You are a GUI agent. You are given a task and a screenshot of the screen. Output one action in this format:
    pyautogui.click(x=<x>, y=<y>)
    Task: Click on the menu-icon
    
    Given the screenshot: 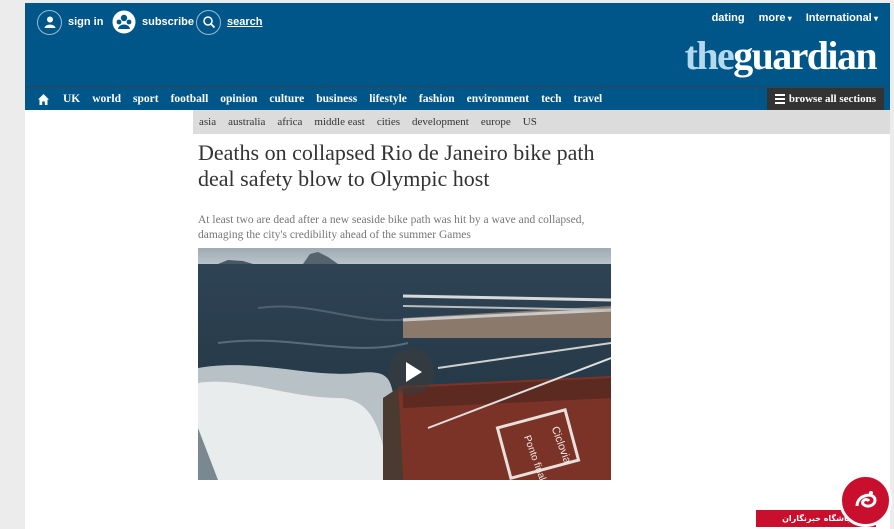 What is the action you would take?
    pyautogui.click(x=779, y=99)
    